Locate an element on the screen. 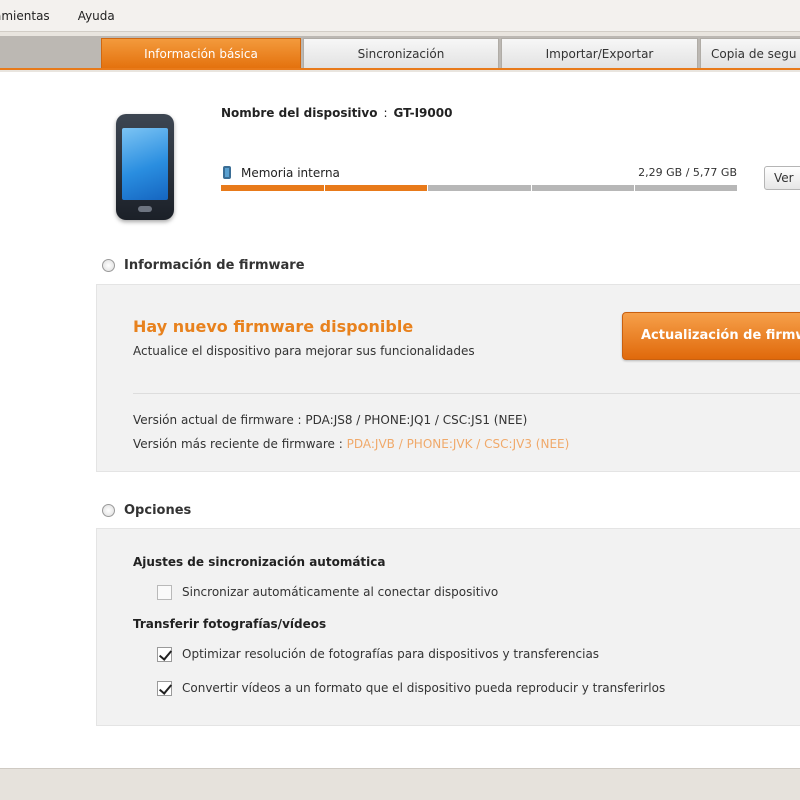 The width and height of the screenshot is (800, 800). convert-videos-checkbox is located at coordinates (164, 688).